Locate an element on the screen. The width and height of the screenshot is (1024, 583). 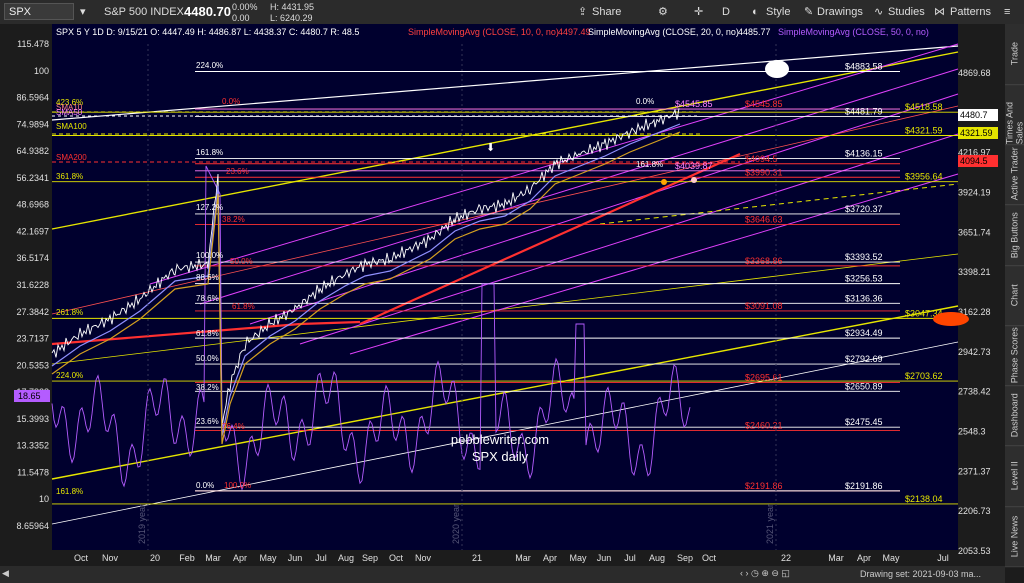
right-tick-label: 4869.68 is located at coordinates (974, 73).